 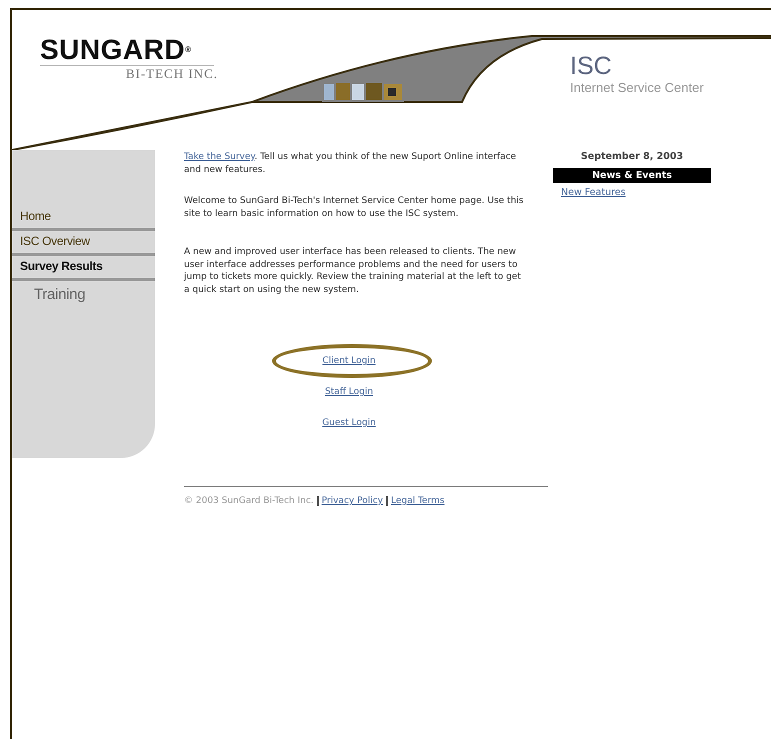 I want to click on news-heading: News & Events, so click(x=632, y=175).